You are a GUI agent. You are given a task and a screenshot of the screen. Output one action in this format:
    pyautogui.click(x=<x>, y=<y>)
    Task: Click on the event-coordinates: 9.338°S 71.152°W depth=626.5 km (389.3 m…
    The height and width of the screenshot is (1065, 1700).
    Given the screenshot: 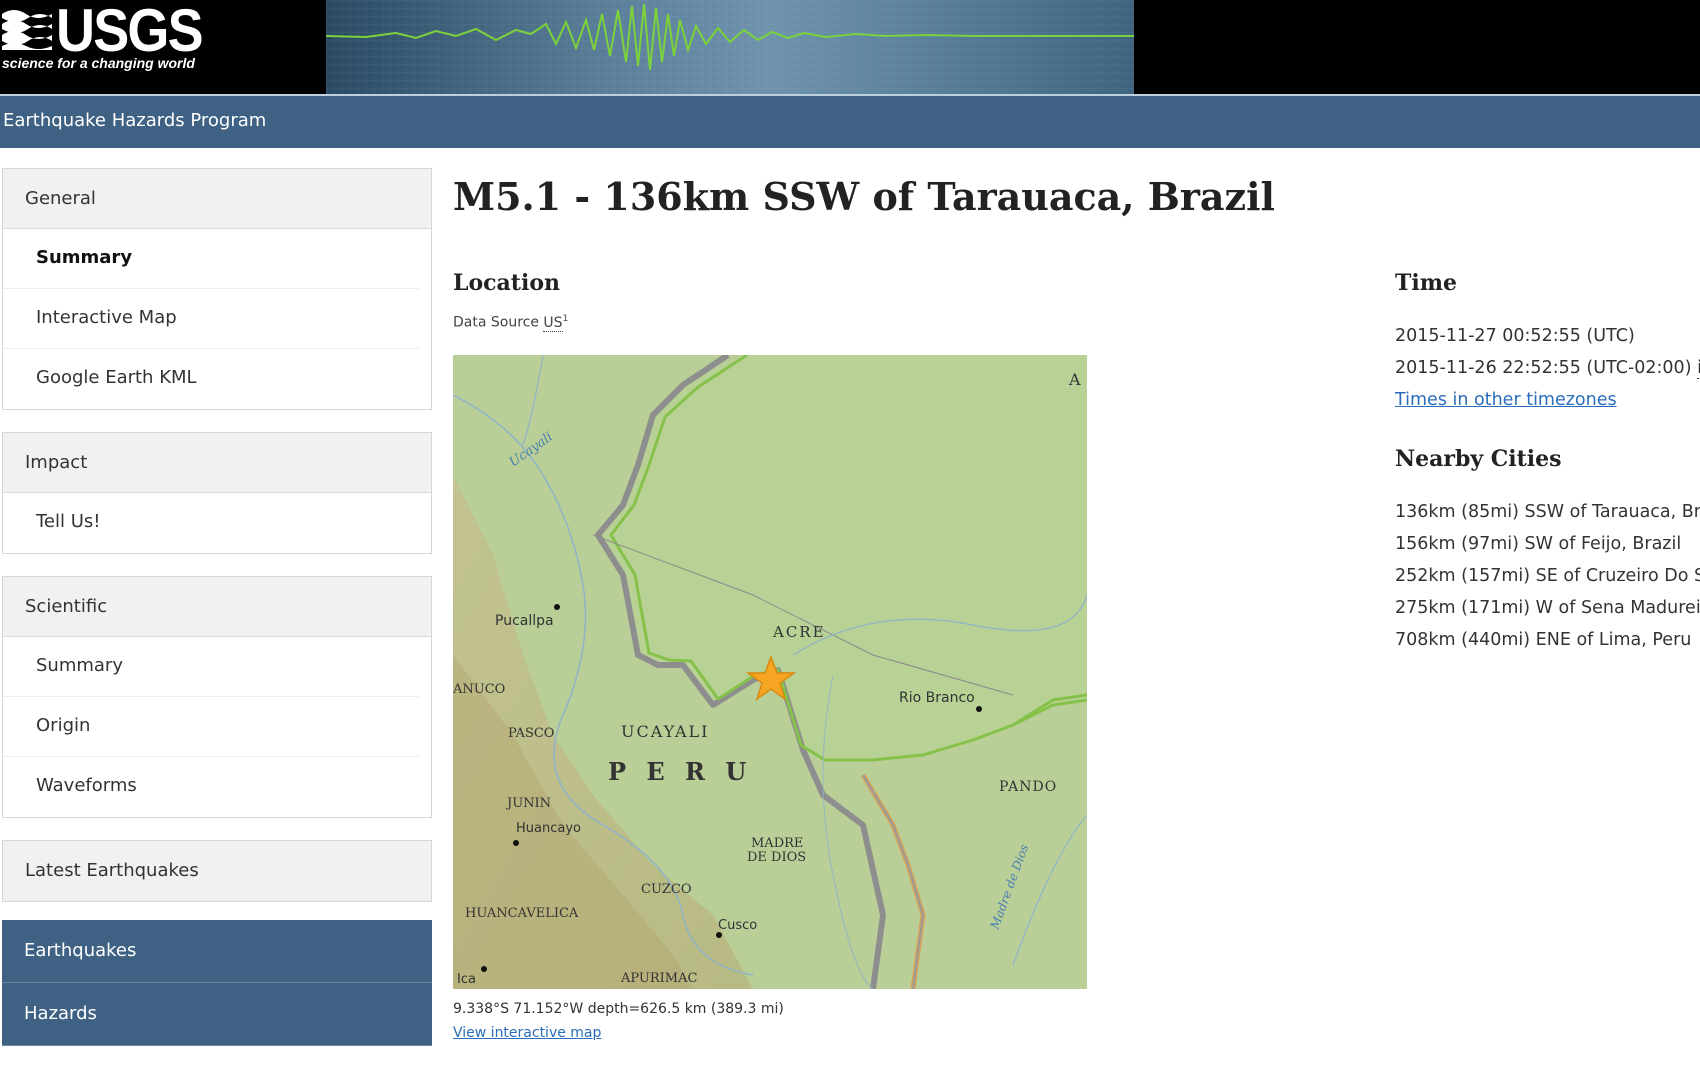 What is the action you would take?
    pyautogui.click(x=618, y=1009)
    